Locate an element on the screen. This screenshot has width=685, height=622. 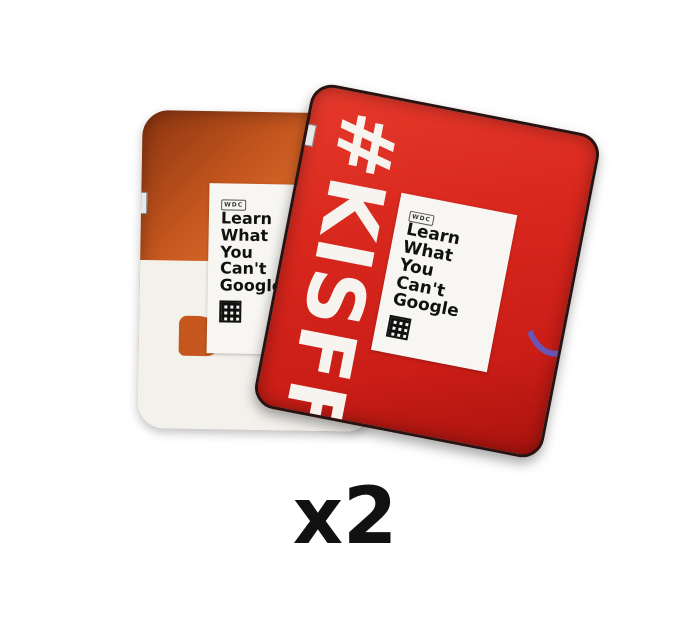
pad-print-arc is located at coordinates (554, 267).